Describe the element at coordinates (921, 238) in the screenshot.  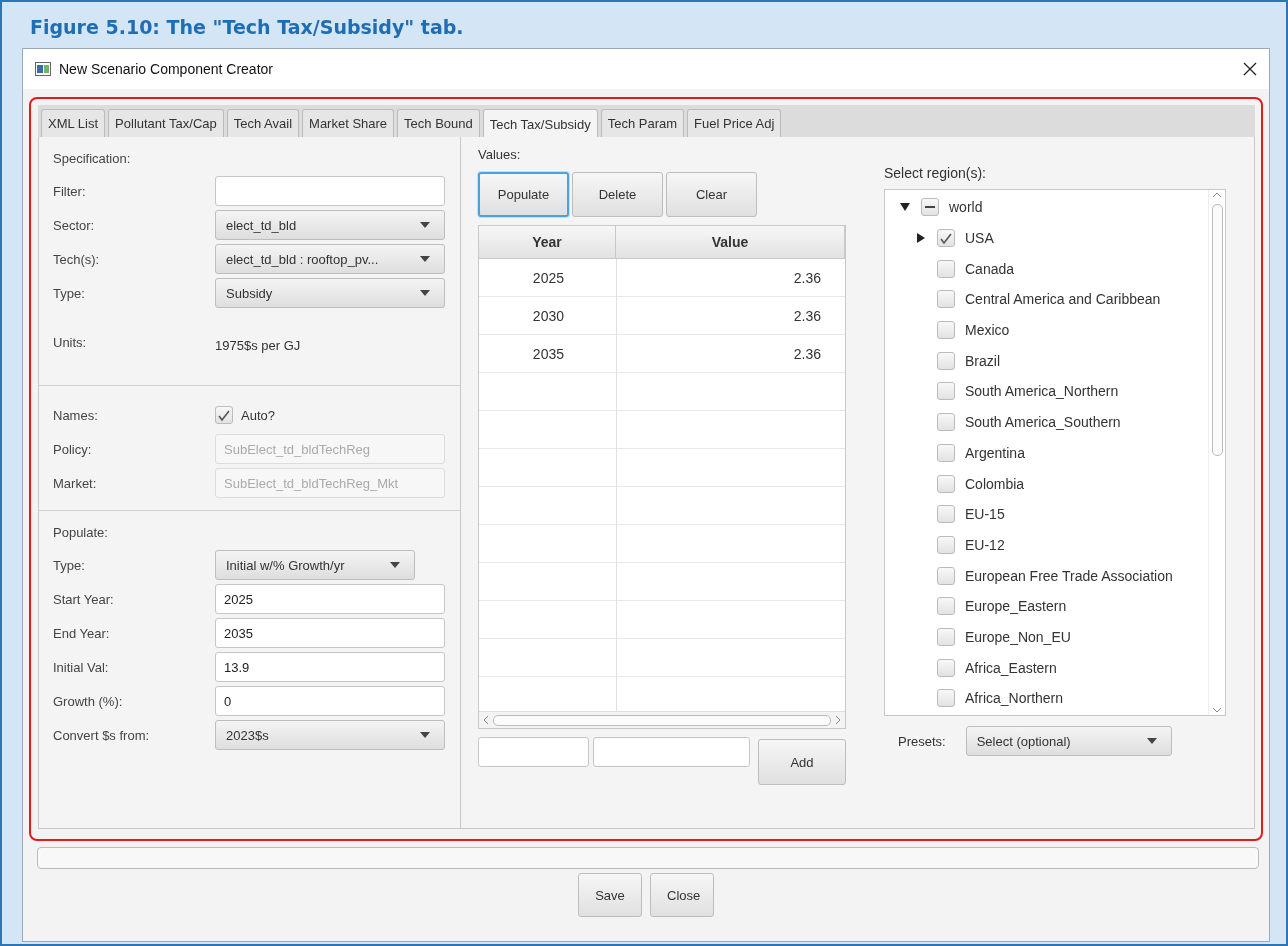
I see `collapsed-arrow-icon` at that location.